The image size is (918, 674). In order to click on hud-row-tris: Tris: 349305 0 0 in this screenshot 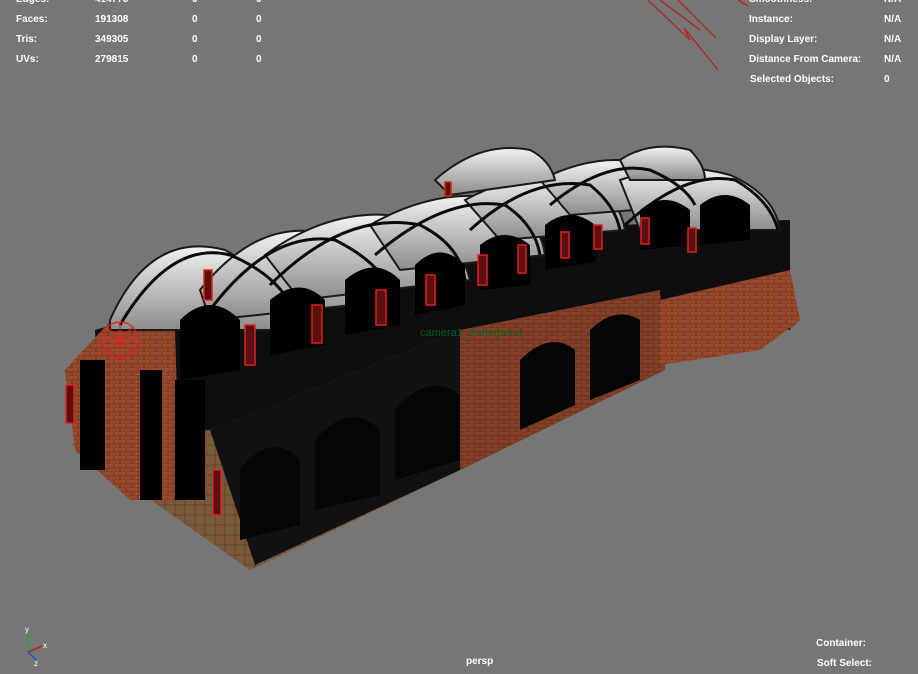, I will do `click(151, 40)`.